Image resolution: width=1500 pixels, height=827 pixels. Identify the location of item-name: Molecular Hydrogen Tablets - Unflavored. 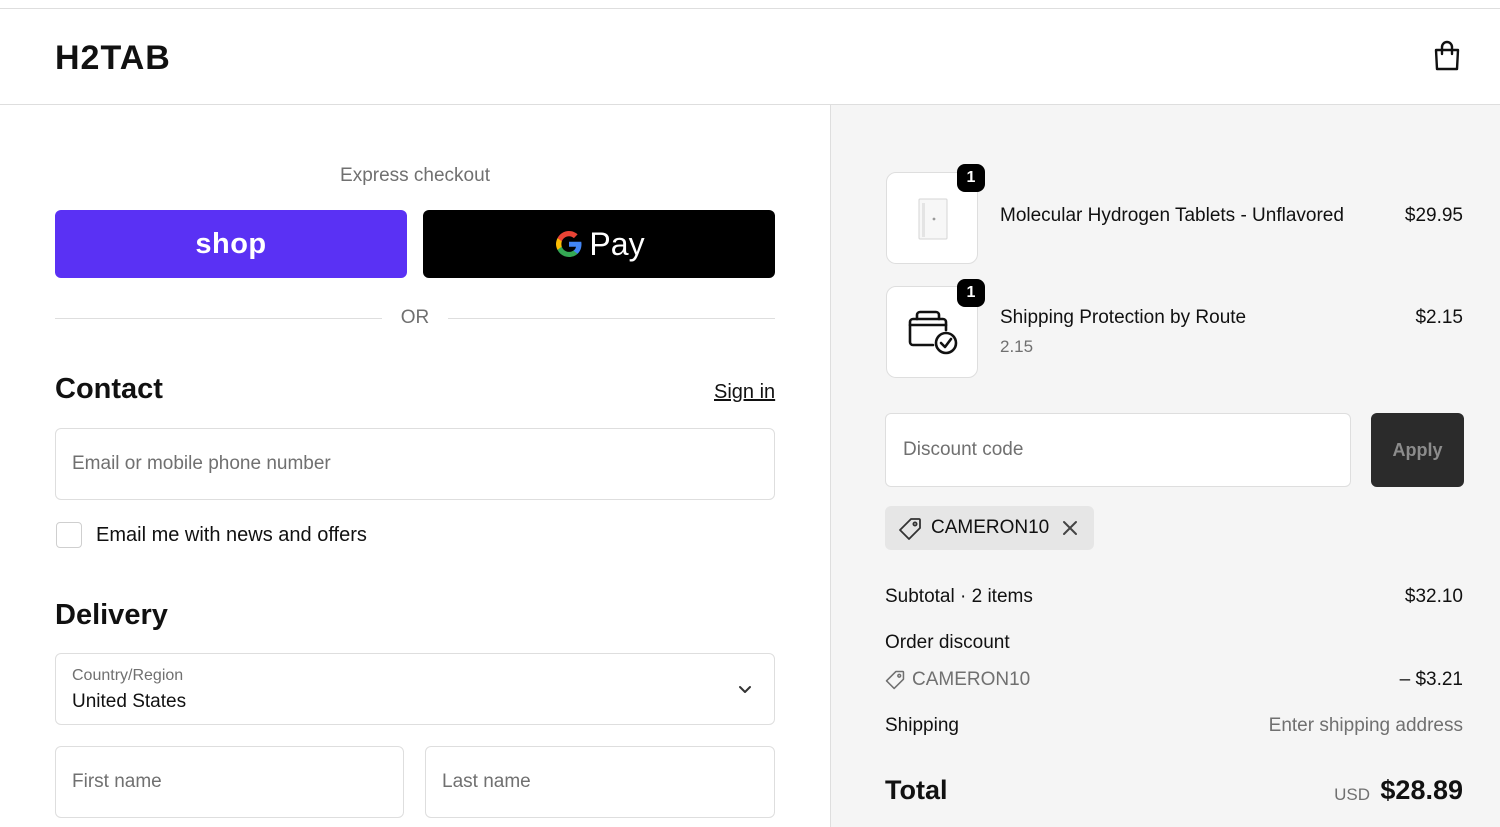
(1172, 215).